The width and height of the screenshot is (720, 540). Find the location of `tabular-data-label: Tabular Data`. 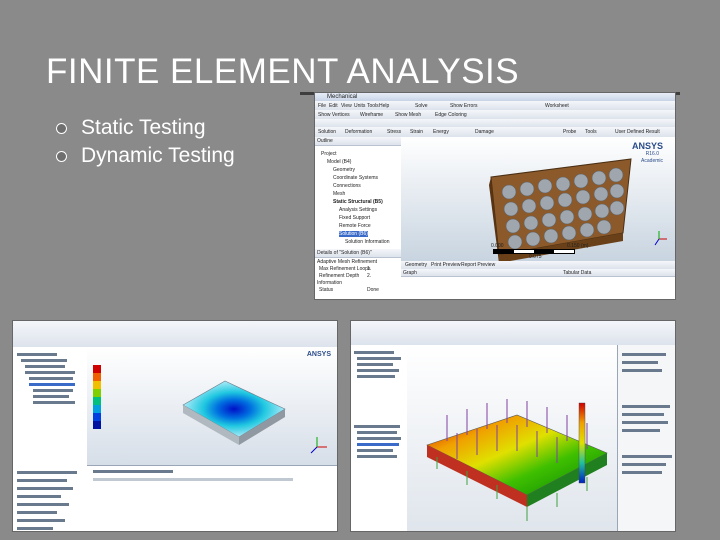

tabular-data-label: Tabular Data is located at coordinates (577, 273).